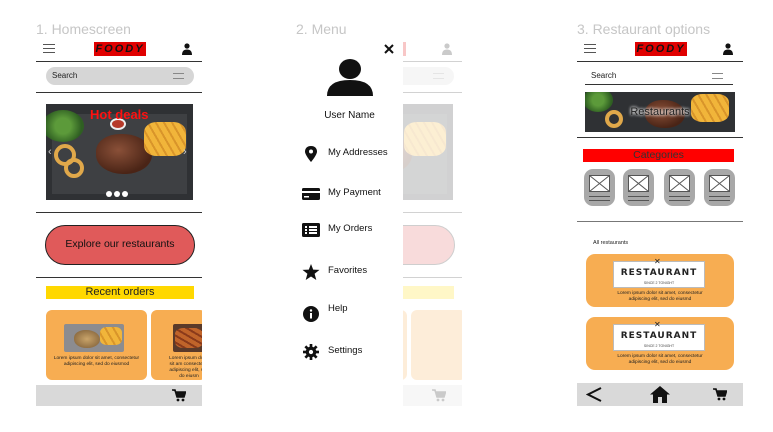 This screenshot has height=432, width=773. I want to click on credit-card-icon, so click(311, 194).